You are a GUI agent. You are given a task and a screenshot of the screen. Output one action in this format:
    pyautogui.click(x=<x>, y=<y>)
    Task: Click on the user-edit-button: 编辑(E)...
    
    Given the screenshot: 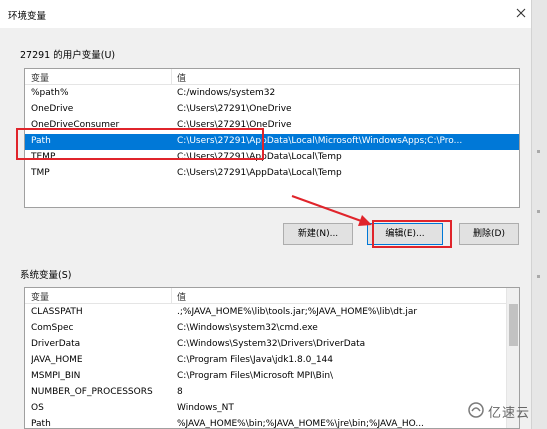 What is the action you would take?
    pyautogui.click(x=405, y=234)
    